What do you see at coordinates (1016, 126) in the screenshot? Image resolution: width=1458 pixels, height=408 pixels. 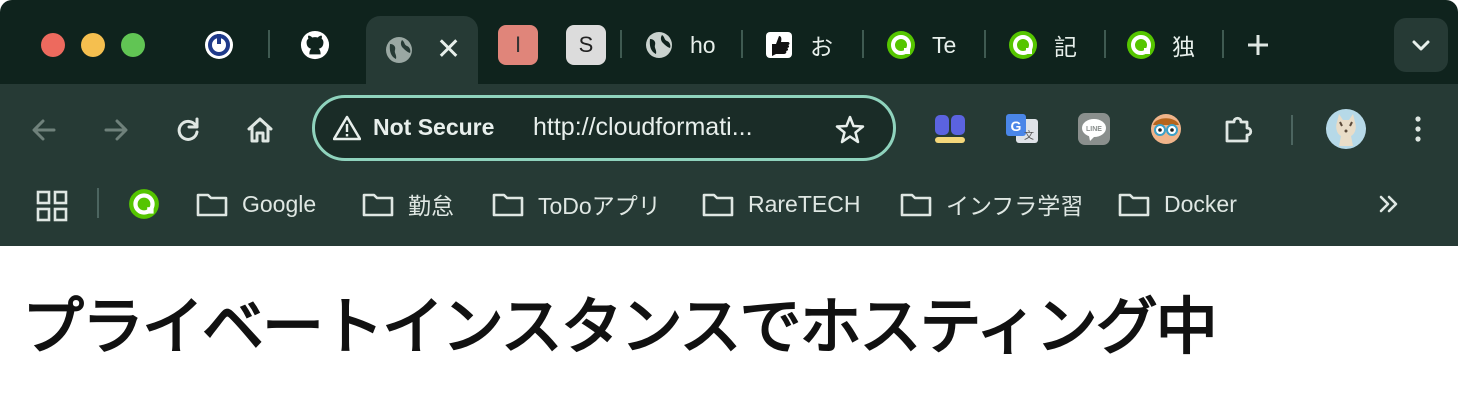 I see `svg-text: G` at bounding box center [1016, 126].